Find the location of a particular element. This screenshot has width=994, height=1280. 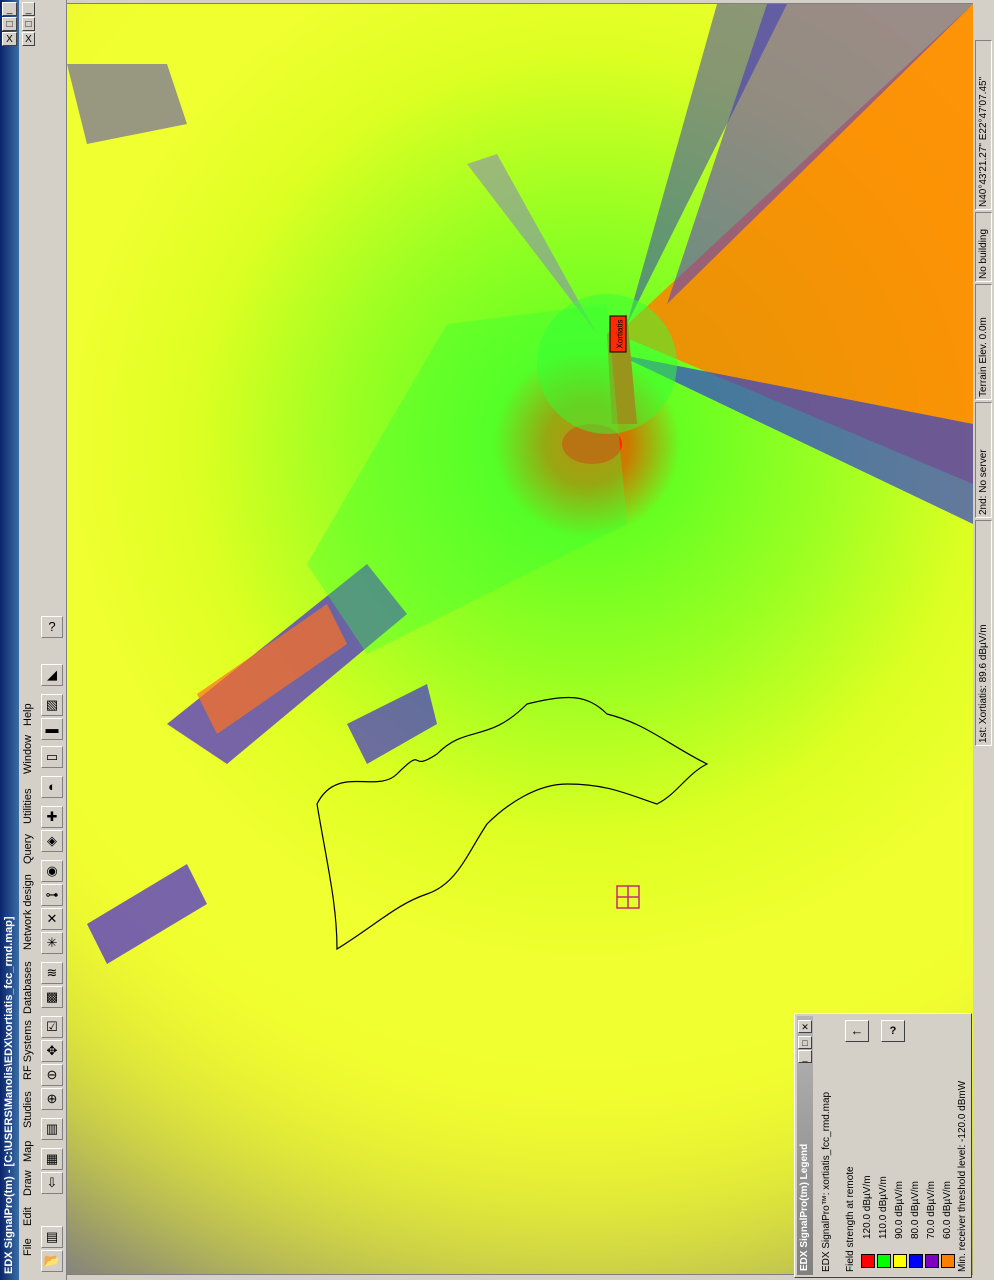

help-icon: ? is located at coordinates (52, 627).